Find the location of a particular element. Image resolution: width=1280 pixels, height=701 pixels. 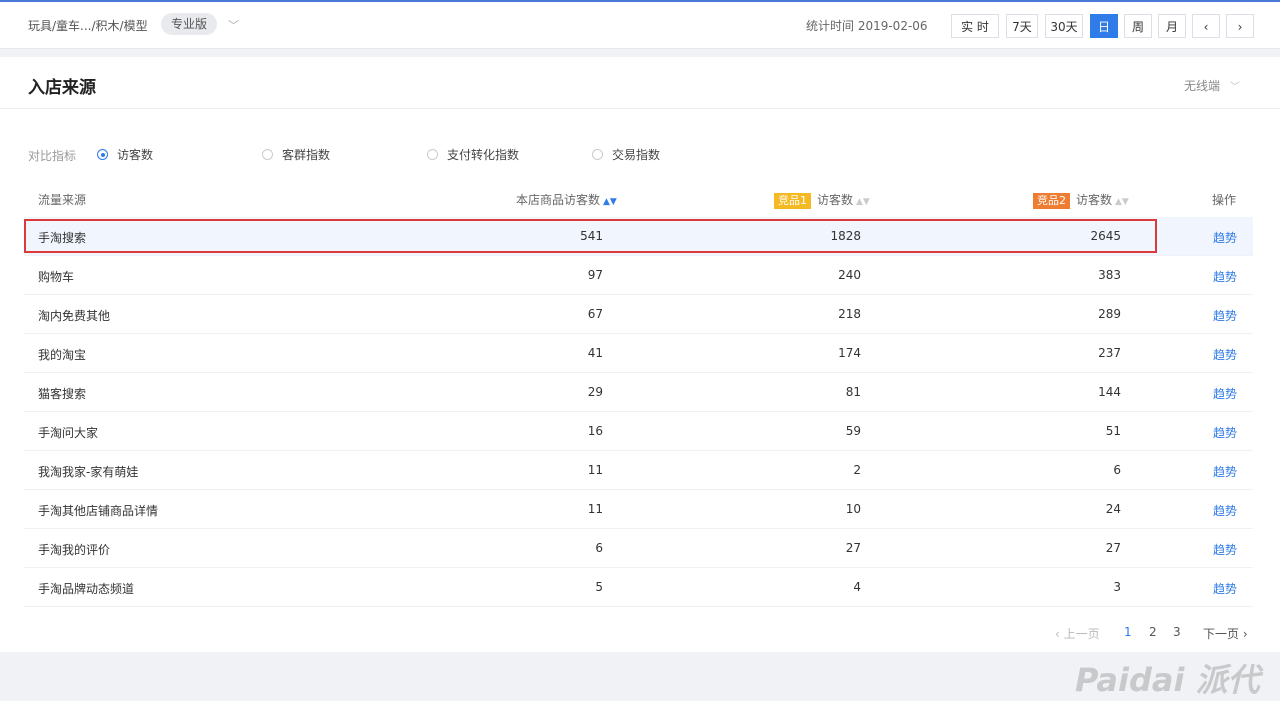

prev-page-button: ‹ 上一页 is located at coordinates (1077, 633).